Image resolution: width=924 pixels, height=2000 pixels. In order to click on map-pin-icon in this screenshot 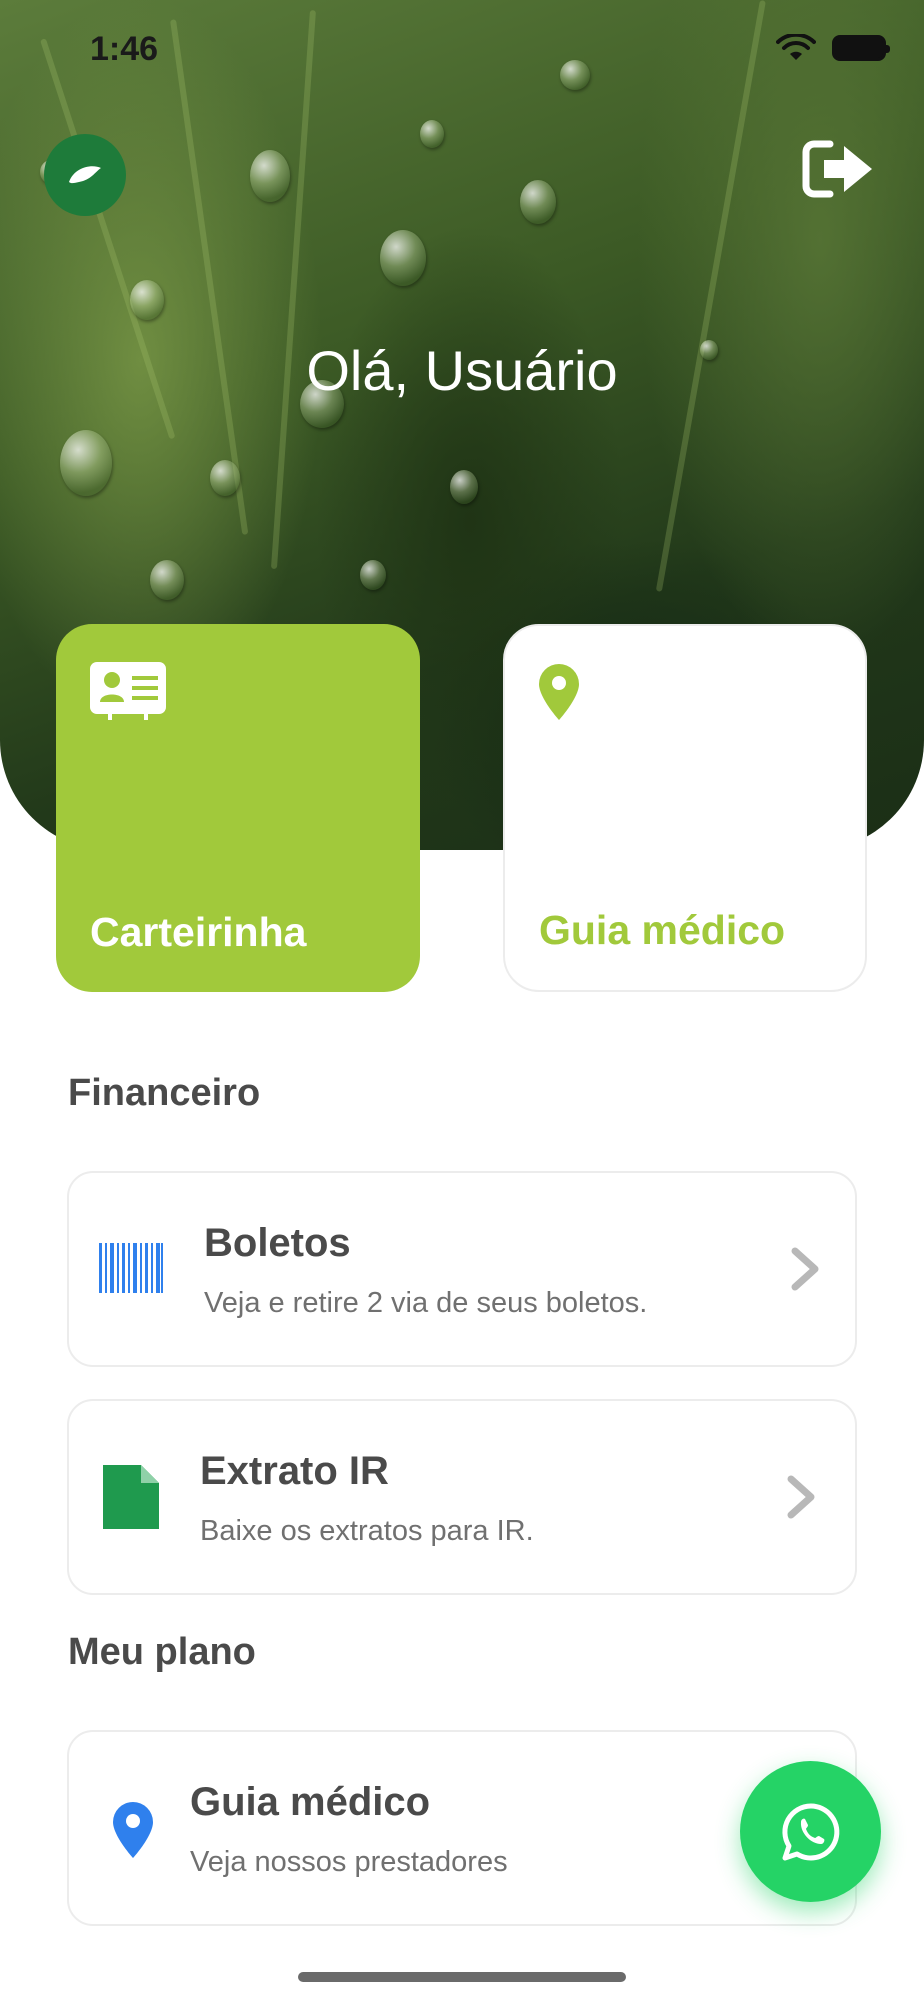, I will do `click(559, 692)`.